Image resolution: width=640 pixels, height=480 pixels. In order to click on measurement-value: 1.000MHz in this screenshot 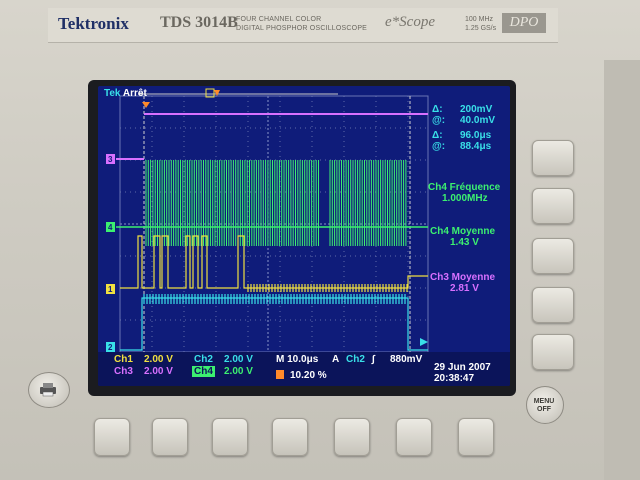, I will do `click(465, 198)`.